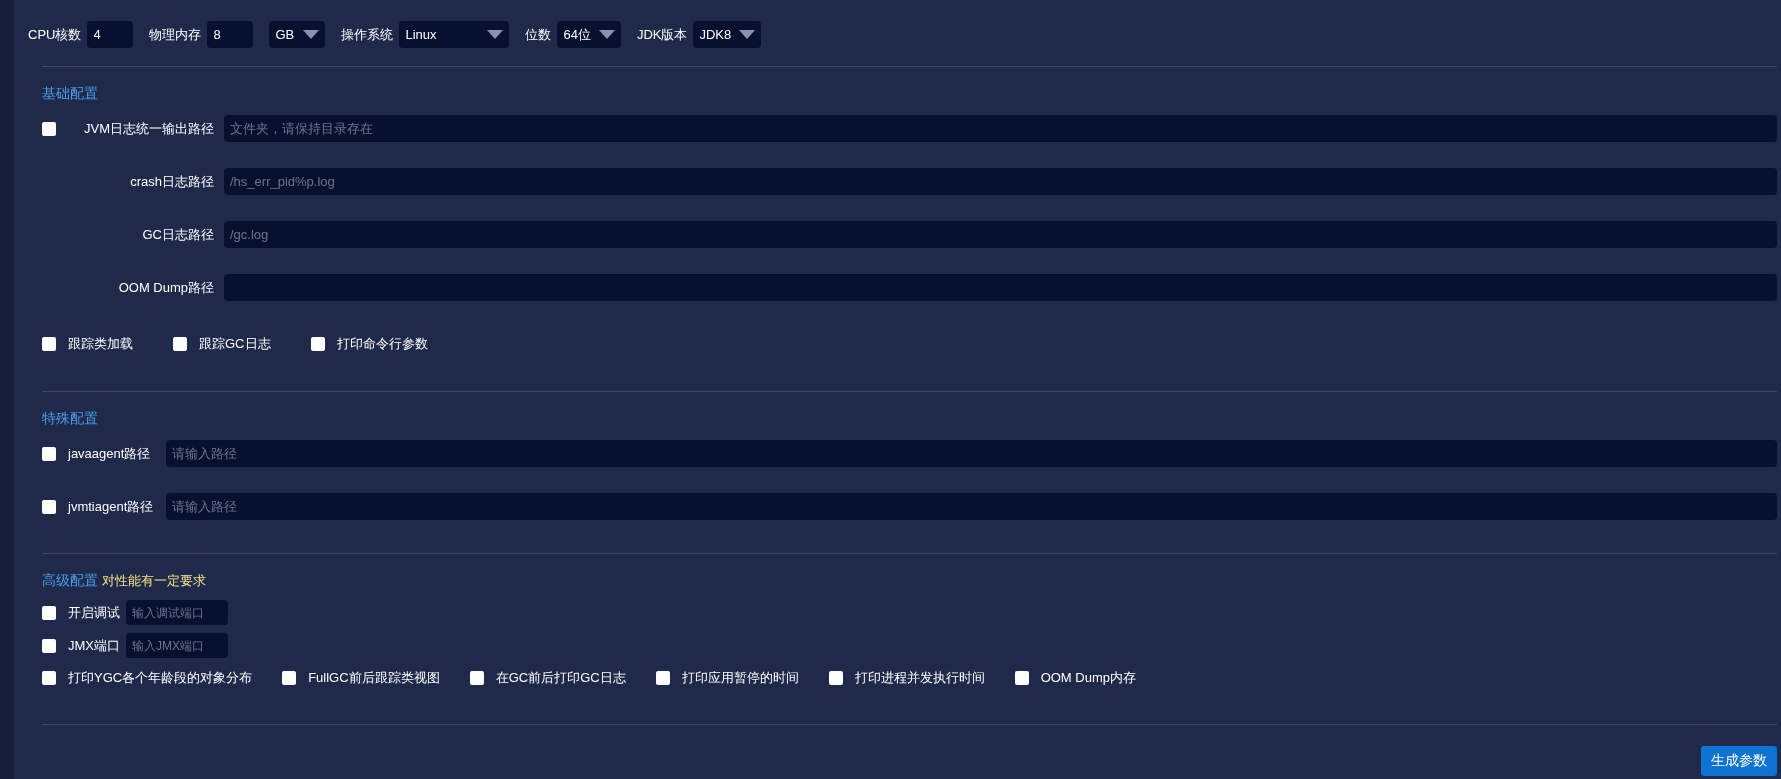 This screenshot has height=779, width=1781. Describe the element at coordinates (172, 181) in the screenshot. I see `field-label: crash日志路径` at that location.